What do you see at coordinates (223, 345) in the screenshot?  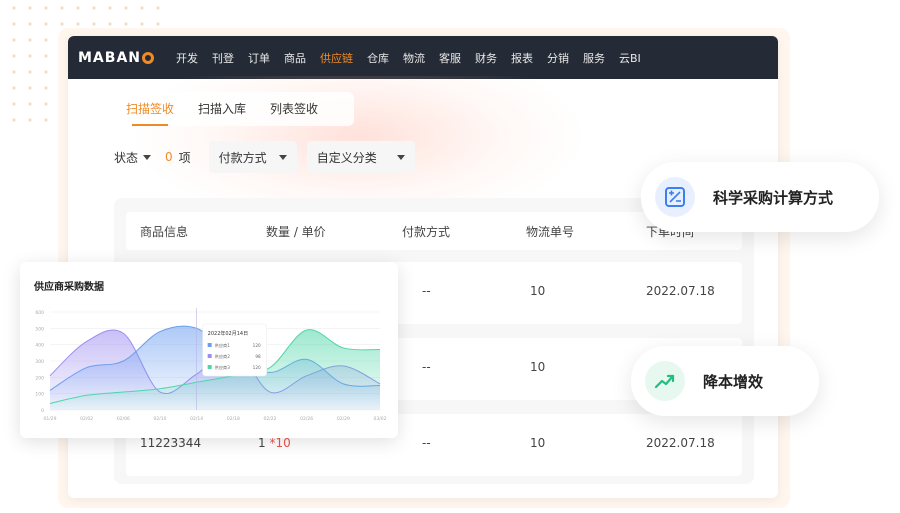 I see `tooltip-row-label: 供应商1` at bounding box center [223, 345].